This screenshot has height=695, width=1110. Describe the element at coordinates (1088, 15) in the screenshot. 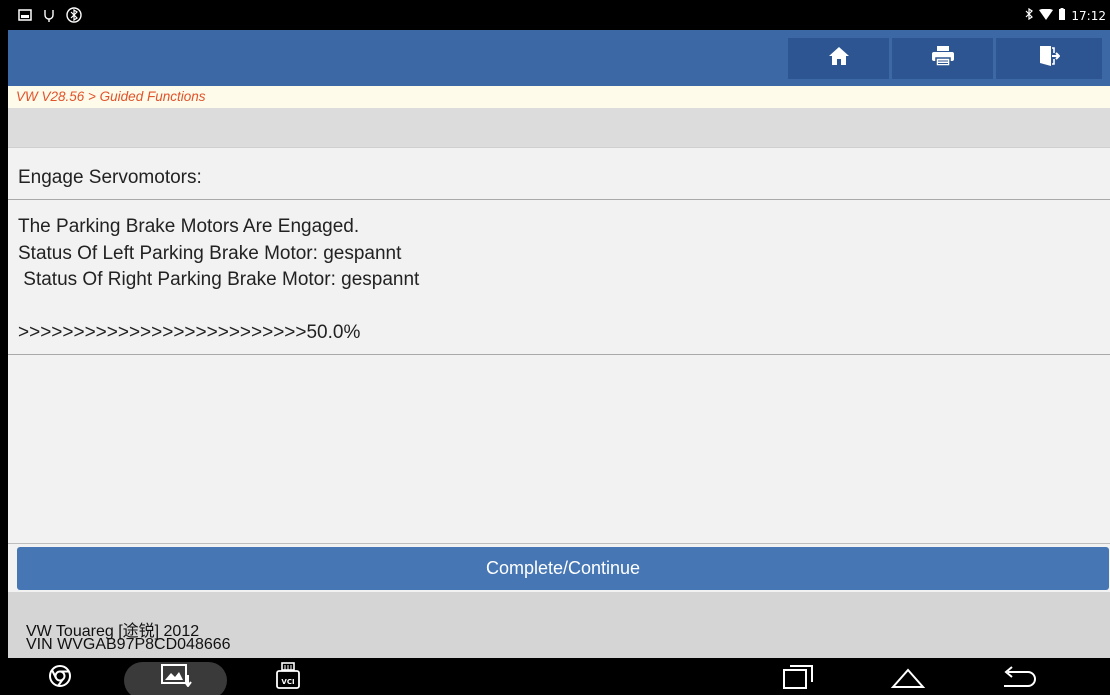

I see `clock: 17:12` at that location.